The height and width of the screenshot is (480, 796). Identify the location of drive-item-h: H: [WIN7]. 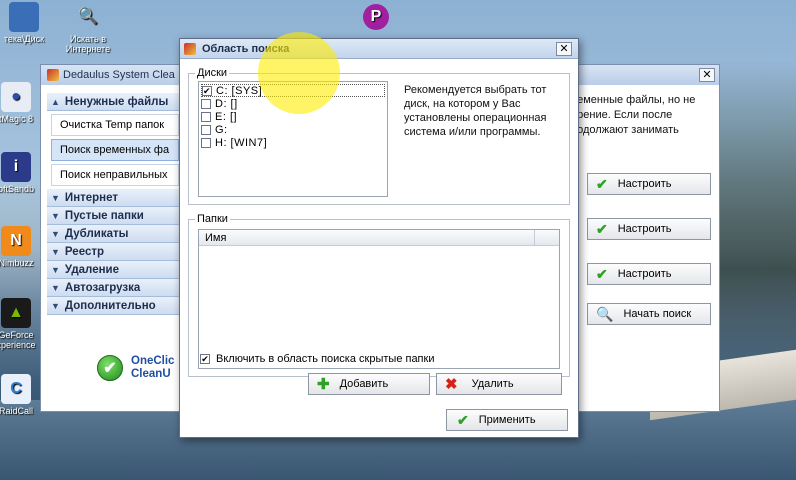
(293, 142).